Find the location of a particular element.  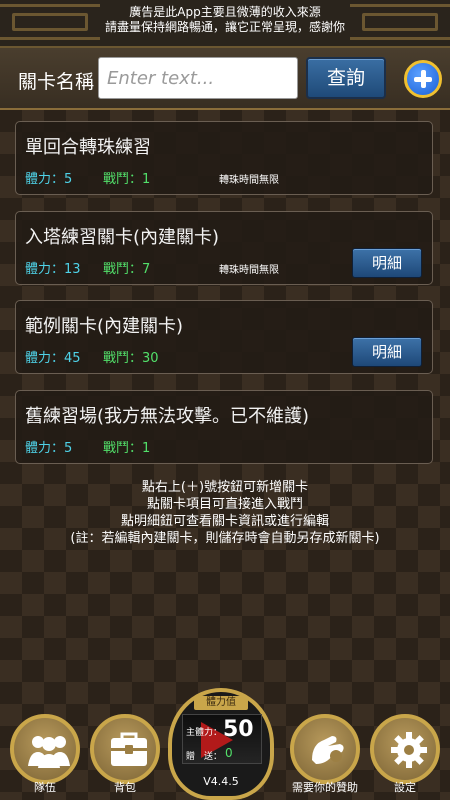

team-icon is located at coordinates (49, 752).